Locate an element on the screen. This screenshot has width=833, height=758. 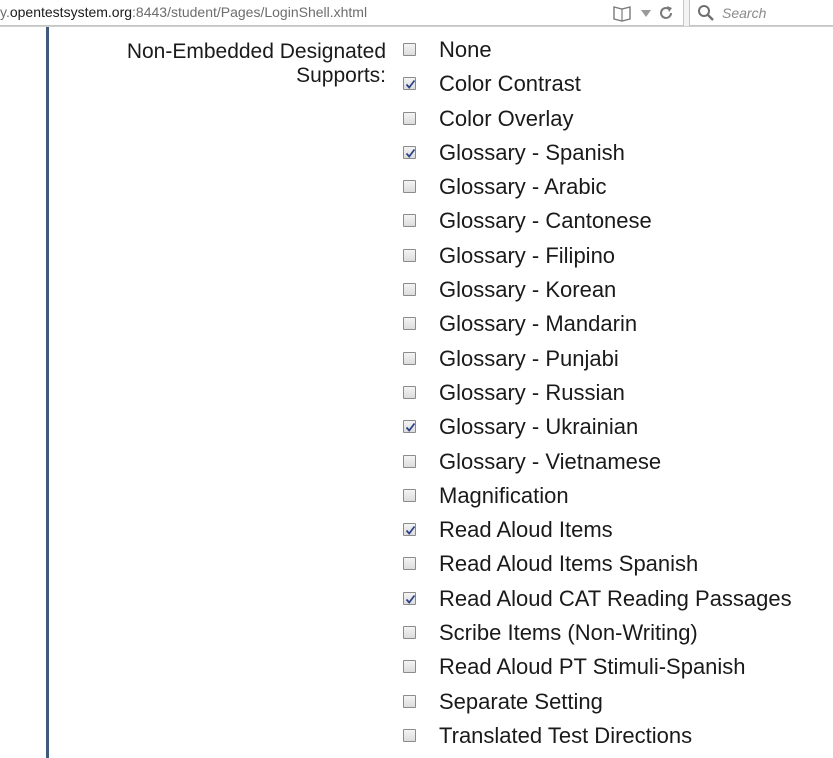
search-box: Search is located at coordinates (761, 13).